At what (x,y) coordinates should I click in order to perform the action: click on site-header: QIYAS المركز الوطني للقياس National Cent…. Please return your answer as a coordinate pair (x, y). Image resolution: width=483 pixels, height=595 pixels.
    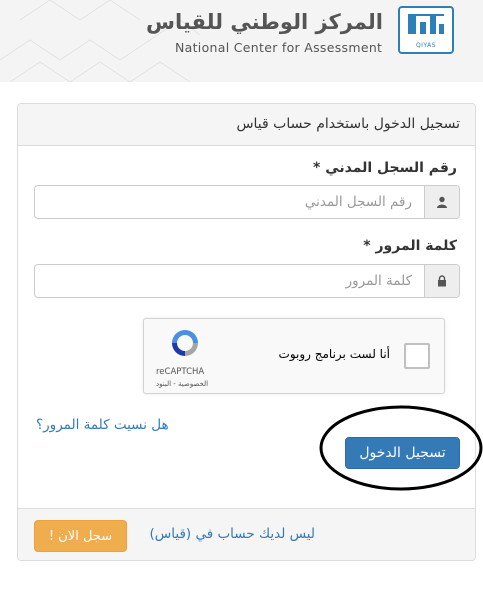
    Looking at the image, I should click on (241, 41).